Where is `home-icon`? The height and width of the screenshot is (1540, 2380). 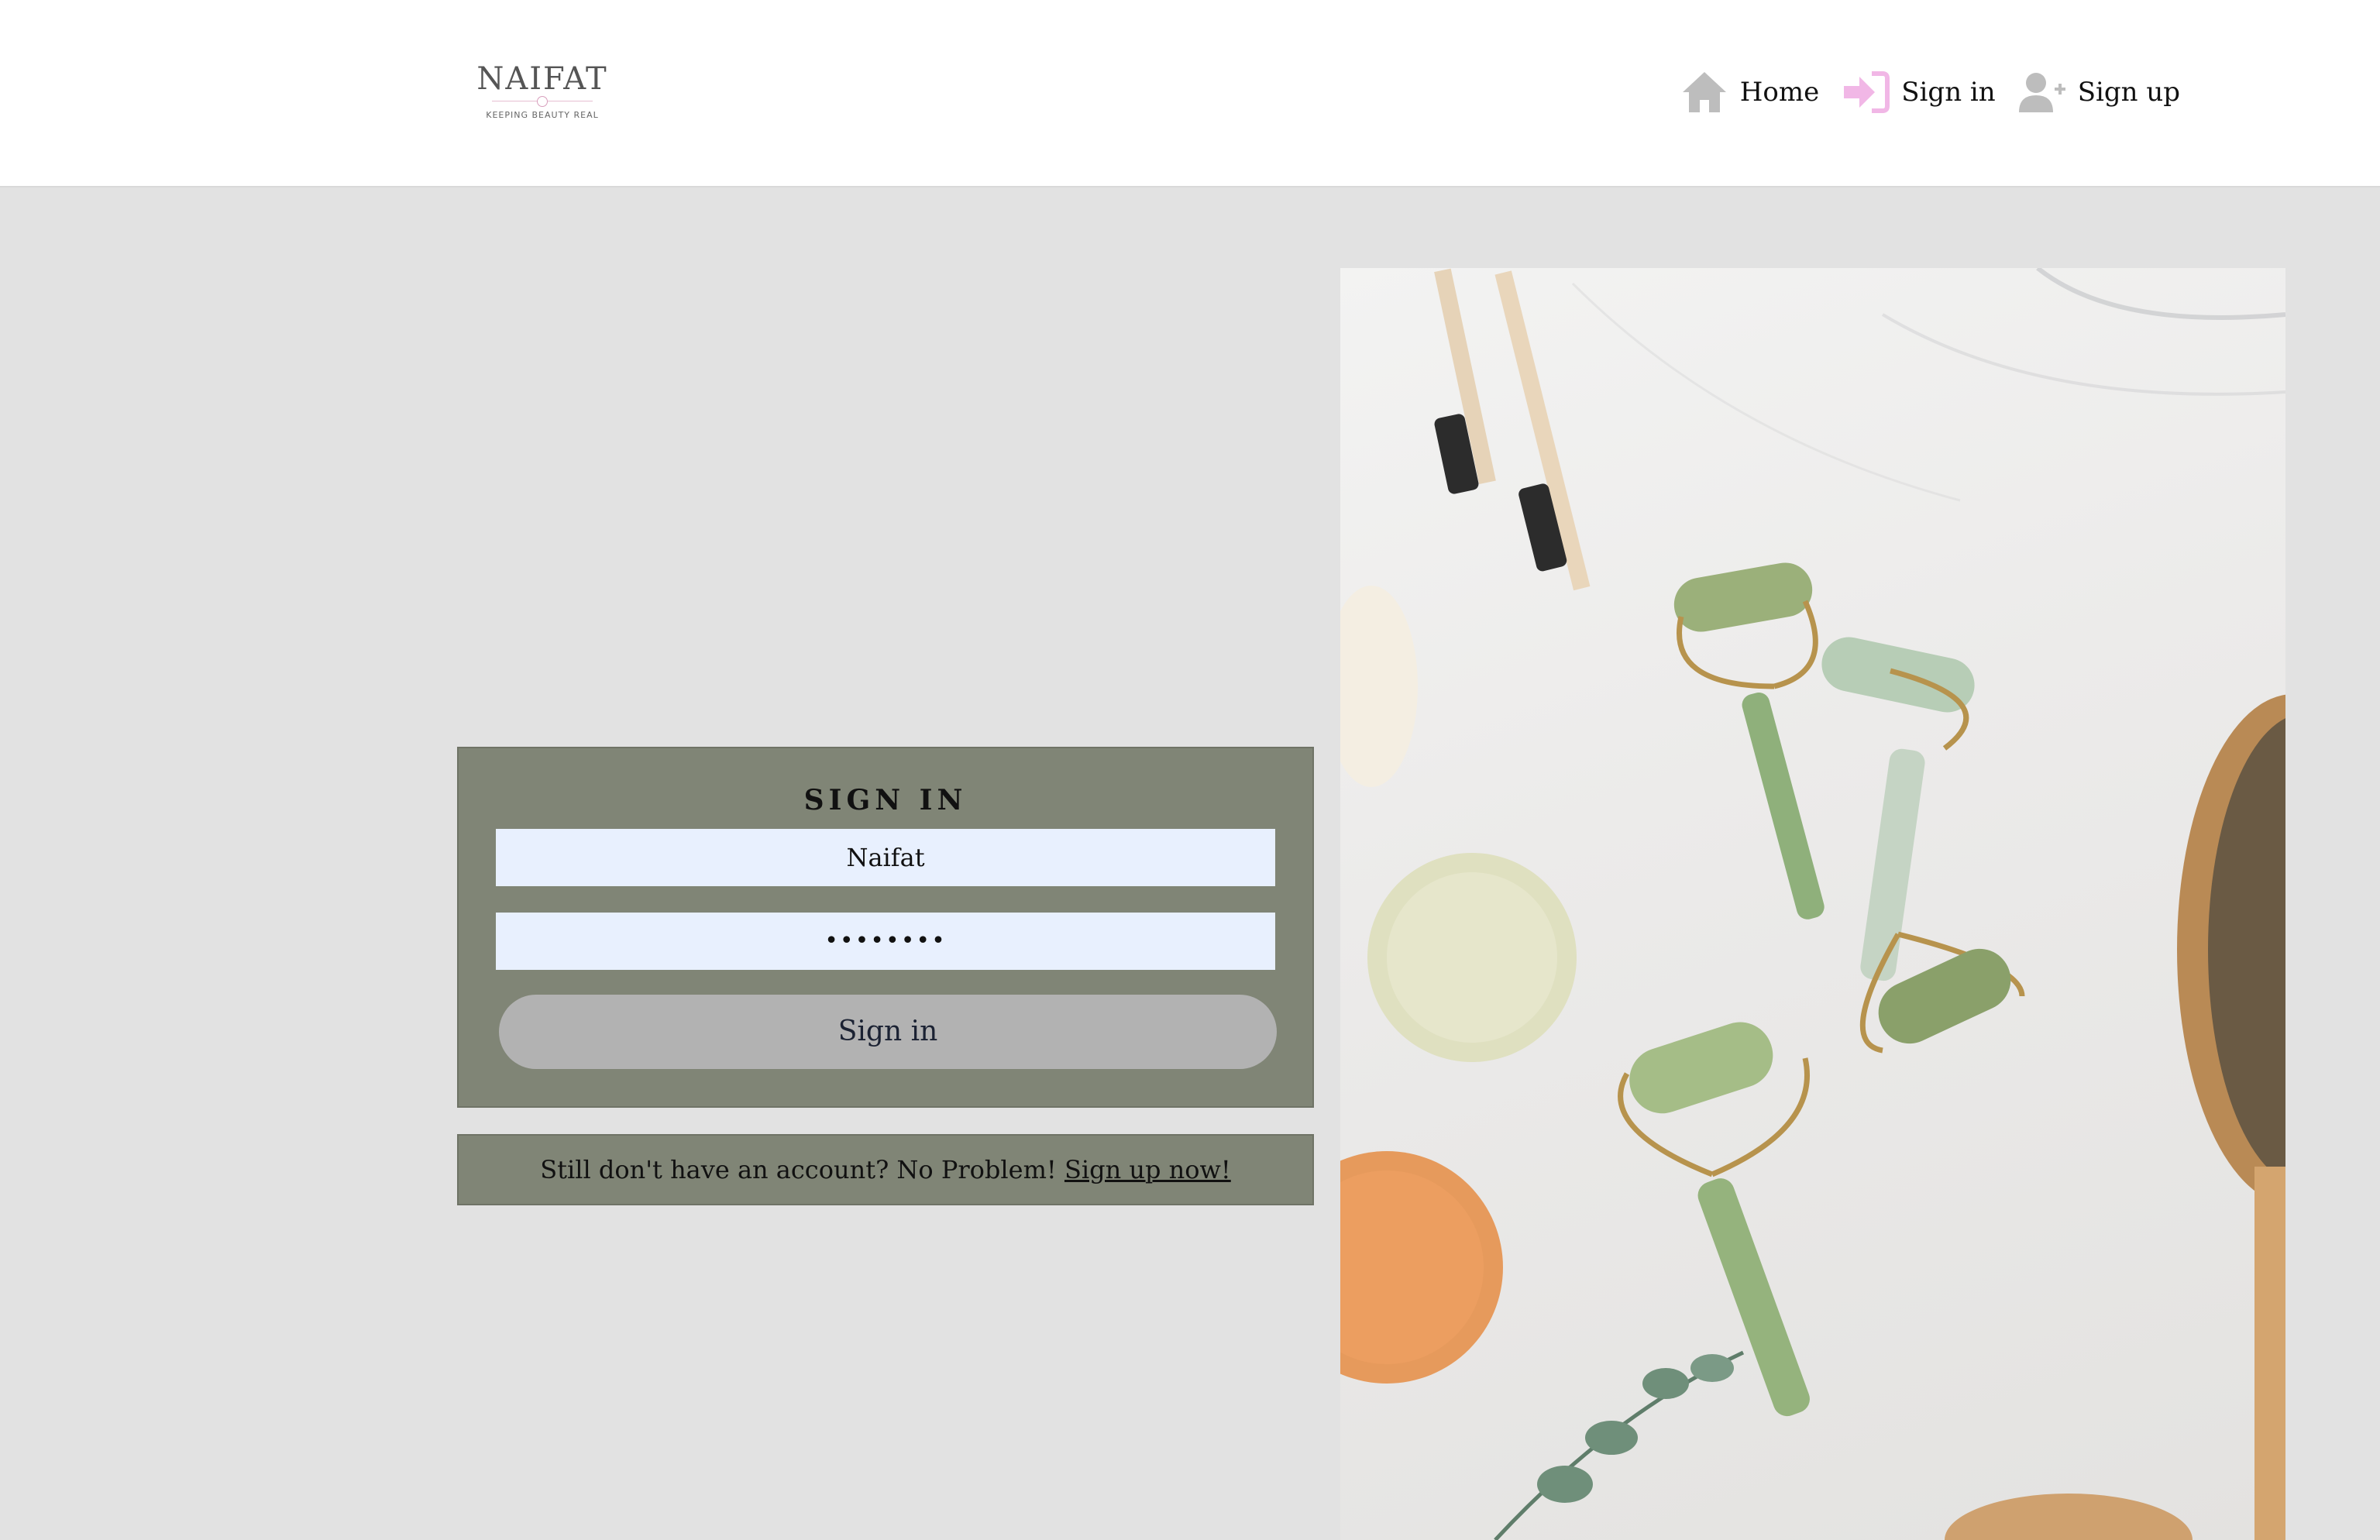
home-icon is located at coordinates (1704, 92).